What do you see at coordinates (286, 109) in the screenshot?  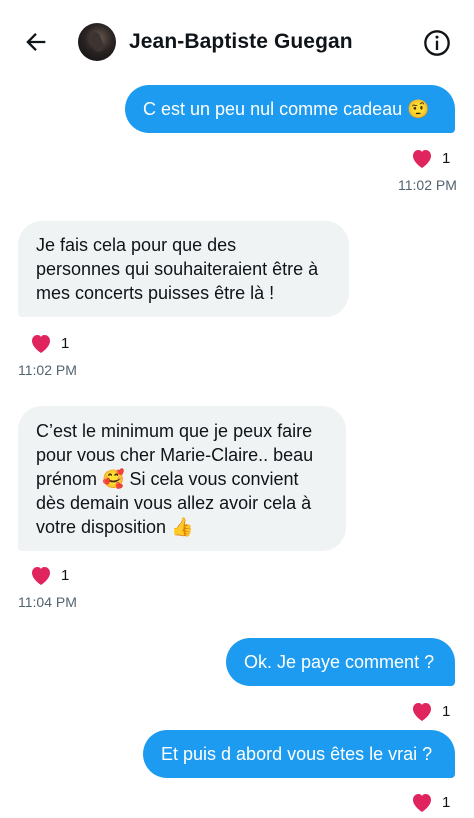 I see `message-text: C est un peu nul comme cadeau 🤨` at bounding box center [286, 109].